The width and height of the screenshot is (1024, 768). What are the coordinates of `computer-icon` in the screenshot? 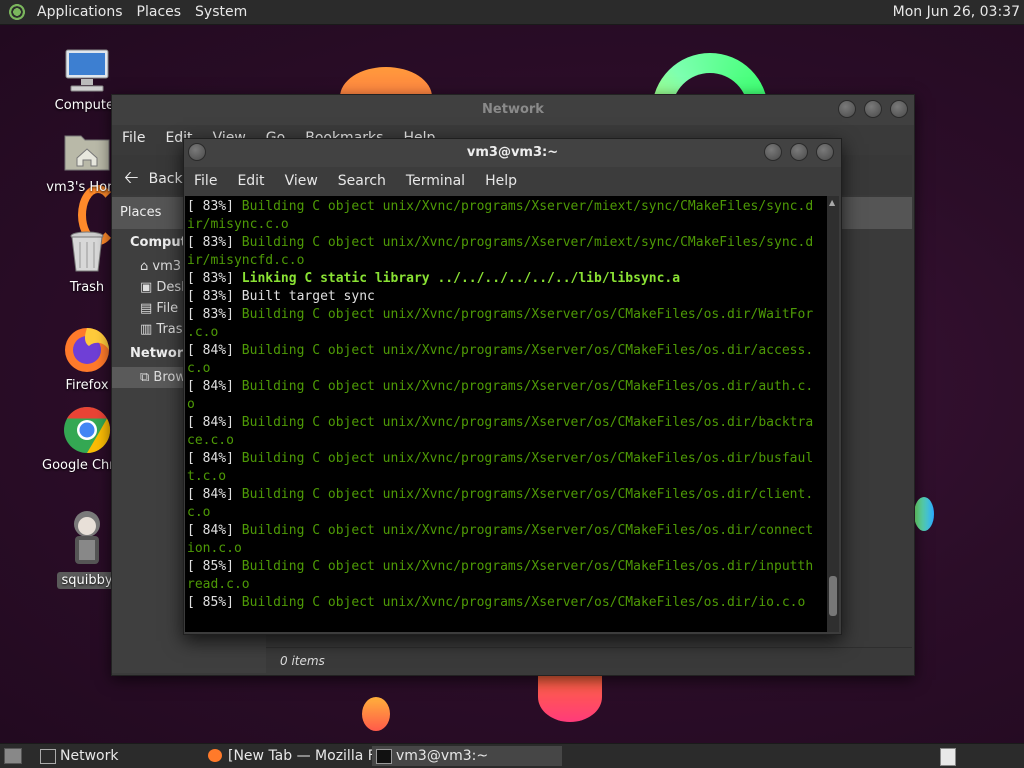 It's located at (87, 70).